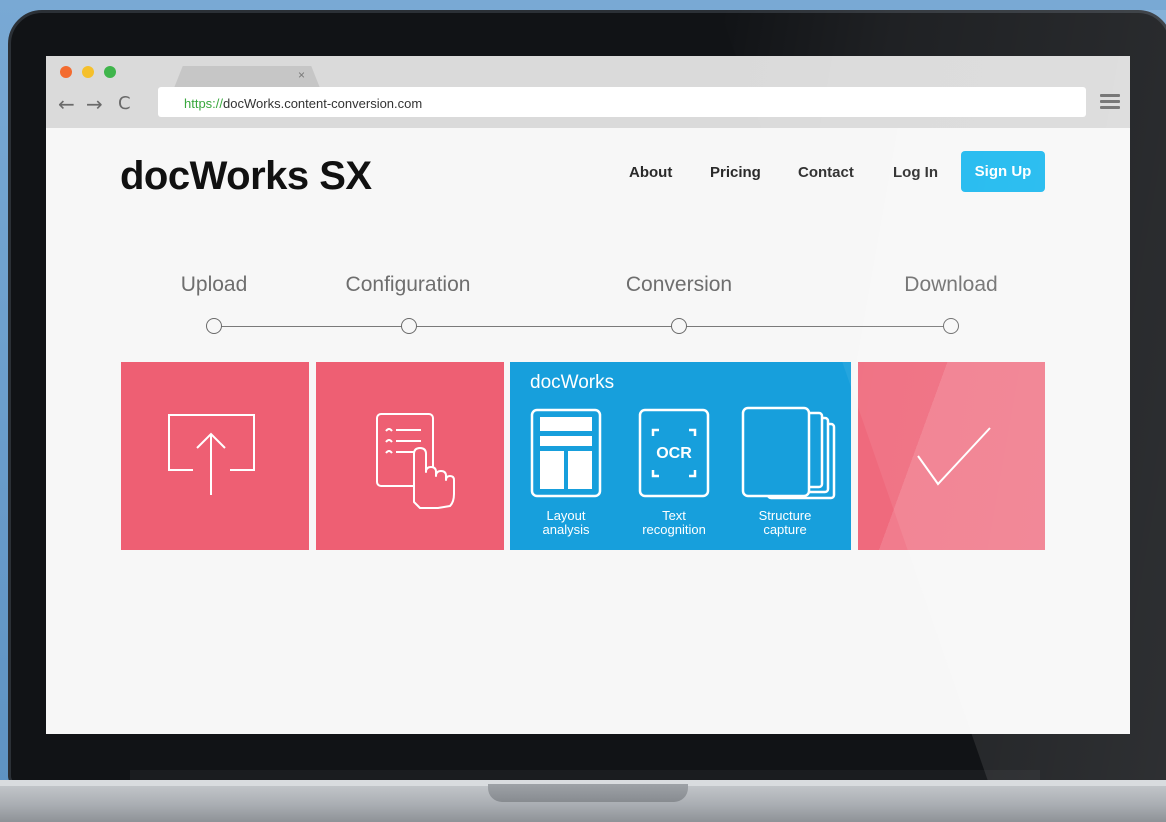 Image resolution: width=1166 pixels, height=822 pixels. I want to click on upload-icon, so click(211, 454).